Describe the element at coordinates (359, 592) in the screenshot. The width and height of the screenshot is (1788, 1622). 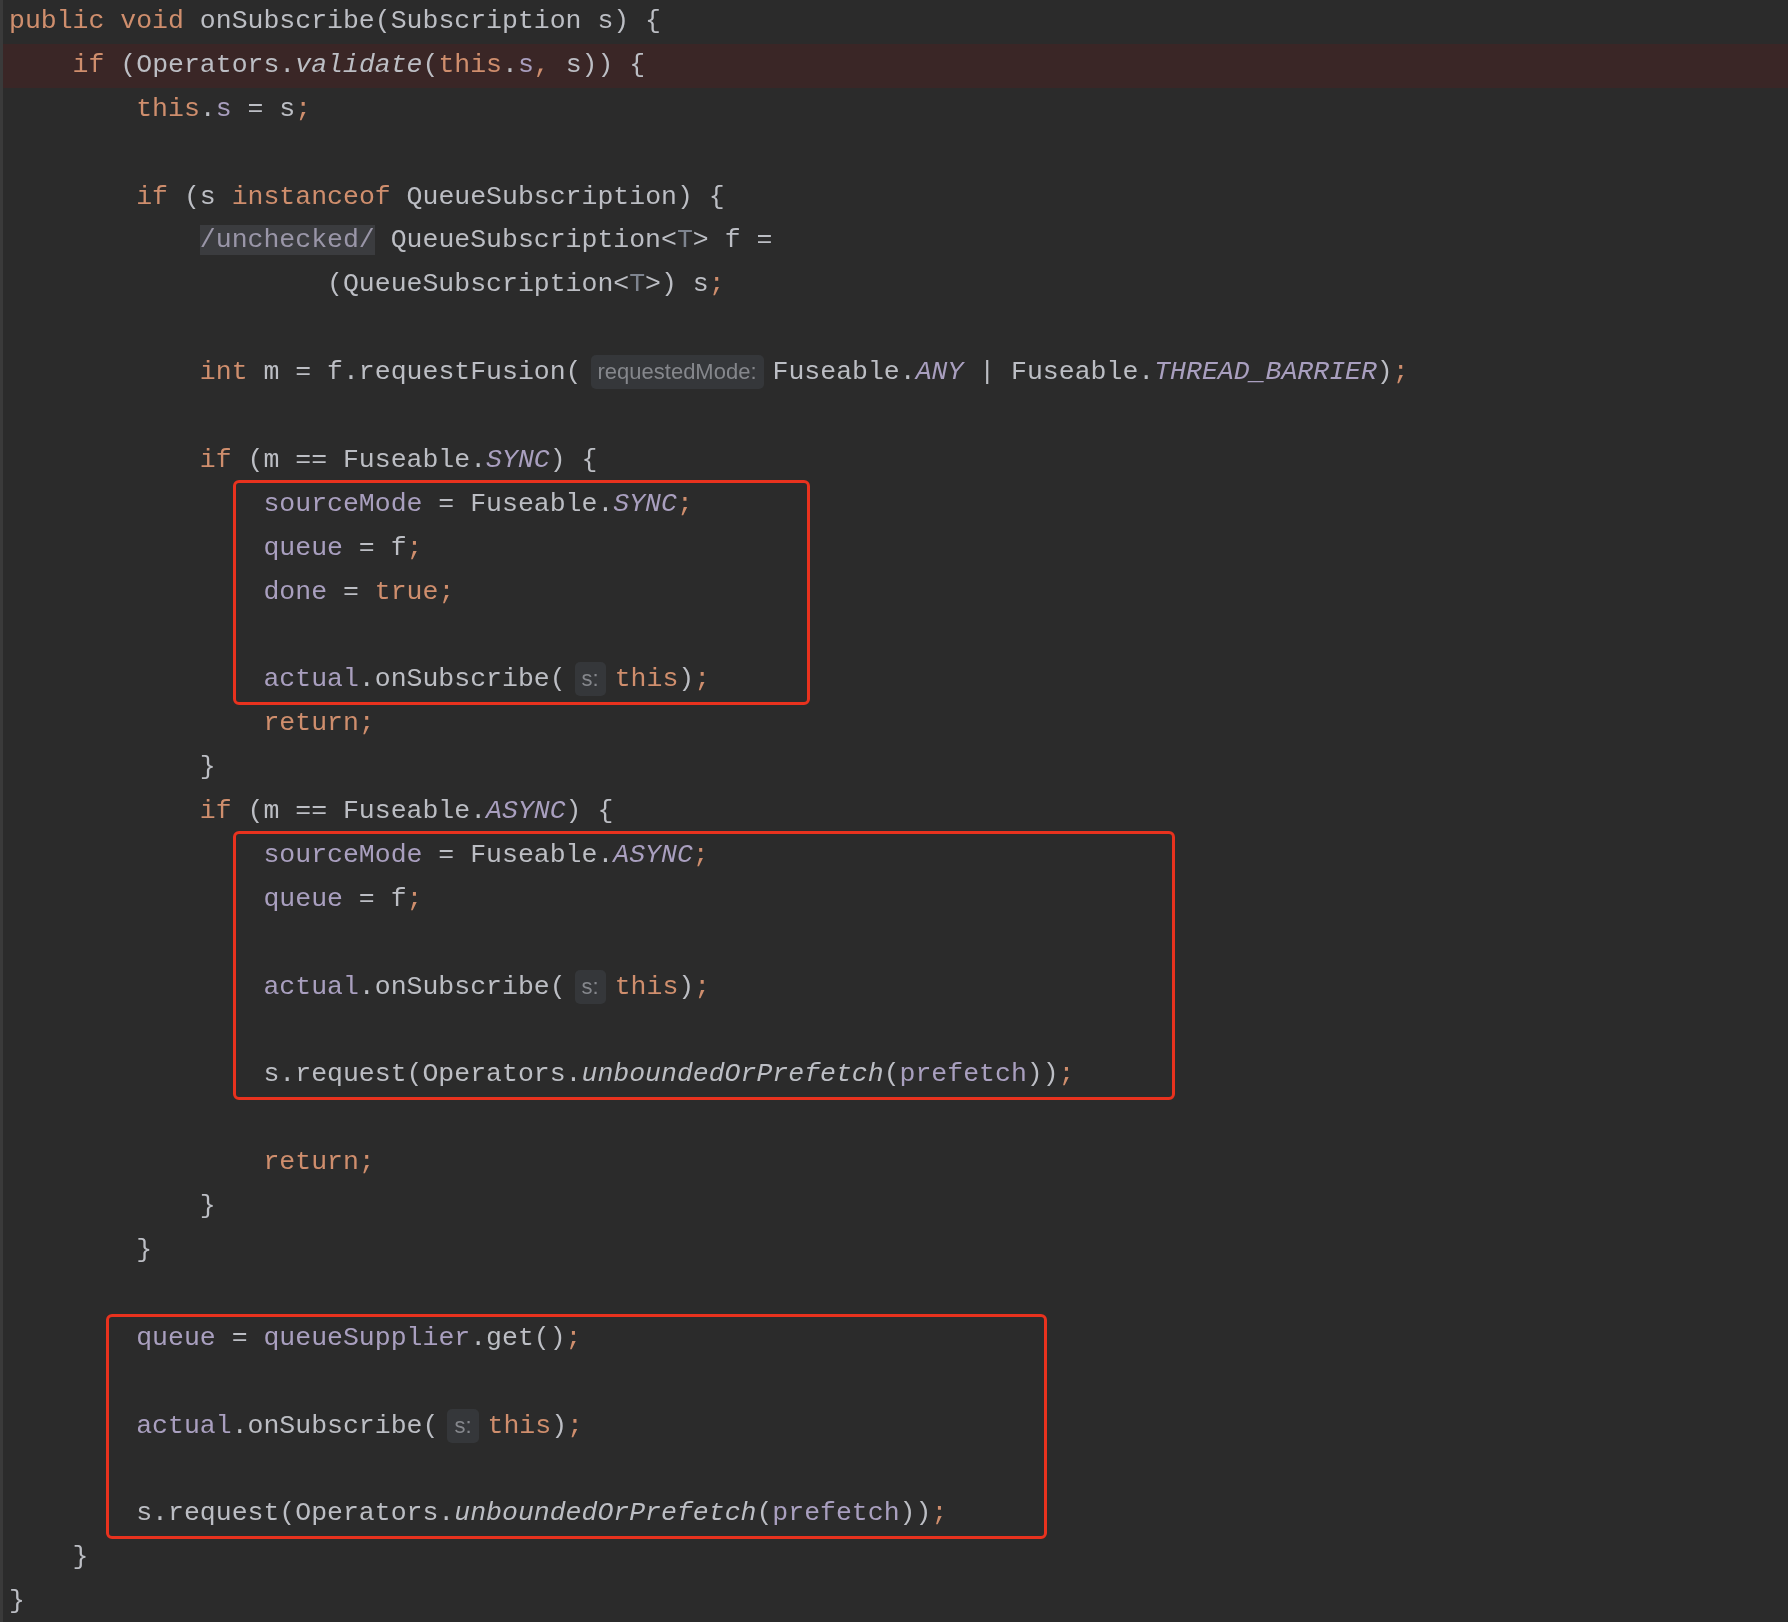
I see `code-line: done = true;` at that location.